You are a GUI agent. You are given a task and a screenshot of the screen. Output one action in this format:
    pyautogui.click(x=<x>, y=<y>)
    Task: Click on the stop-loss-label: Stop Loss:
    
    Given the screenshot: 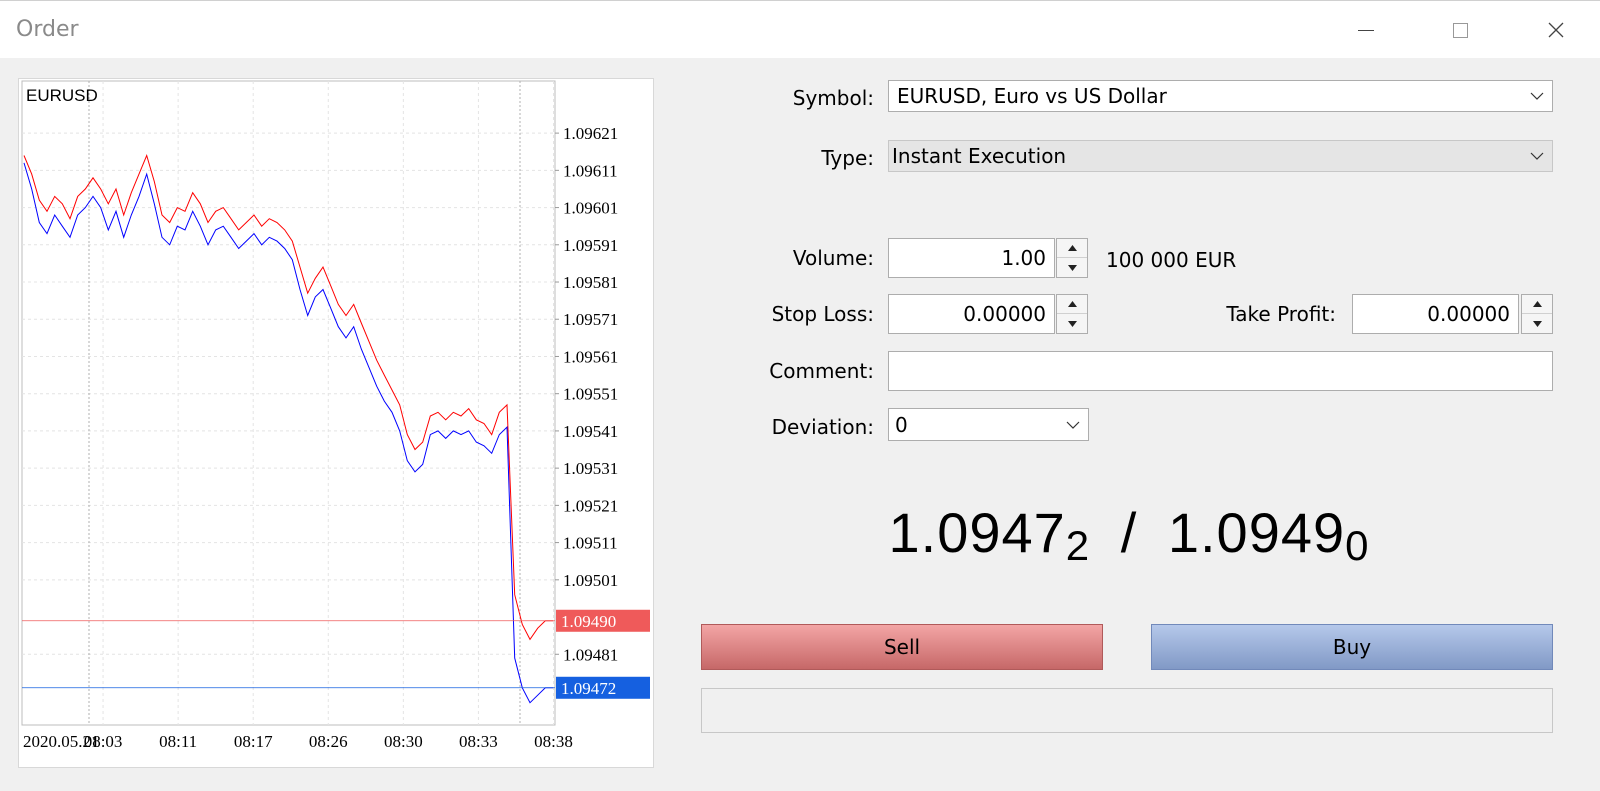 What is the action you would take?
    pyautogui.click(x=822, y=314)
    